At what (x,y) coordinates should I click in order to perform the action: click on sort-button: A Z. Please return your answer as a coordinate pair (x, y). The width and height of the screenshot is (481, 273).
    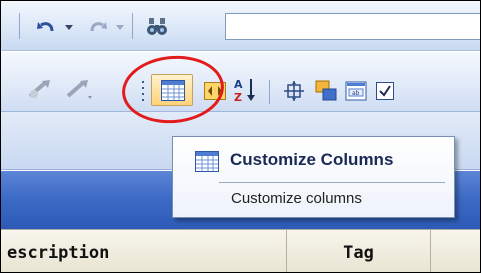
    Looking at the image, I should click on (245, 89).